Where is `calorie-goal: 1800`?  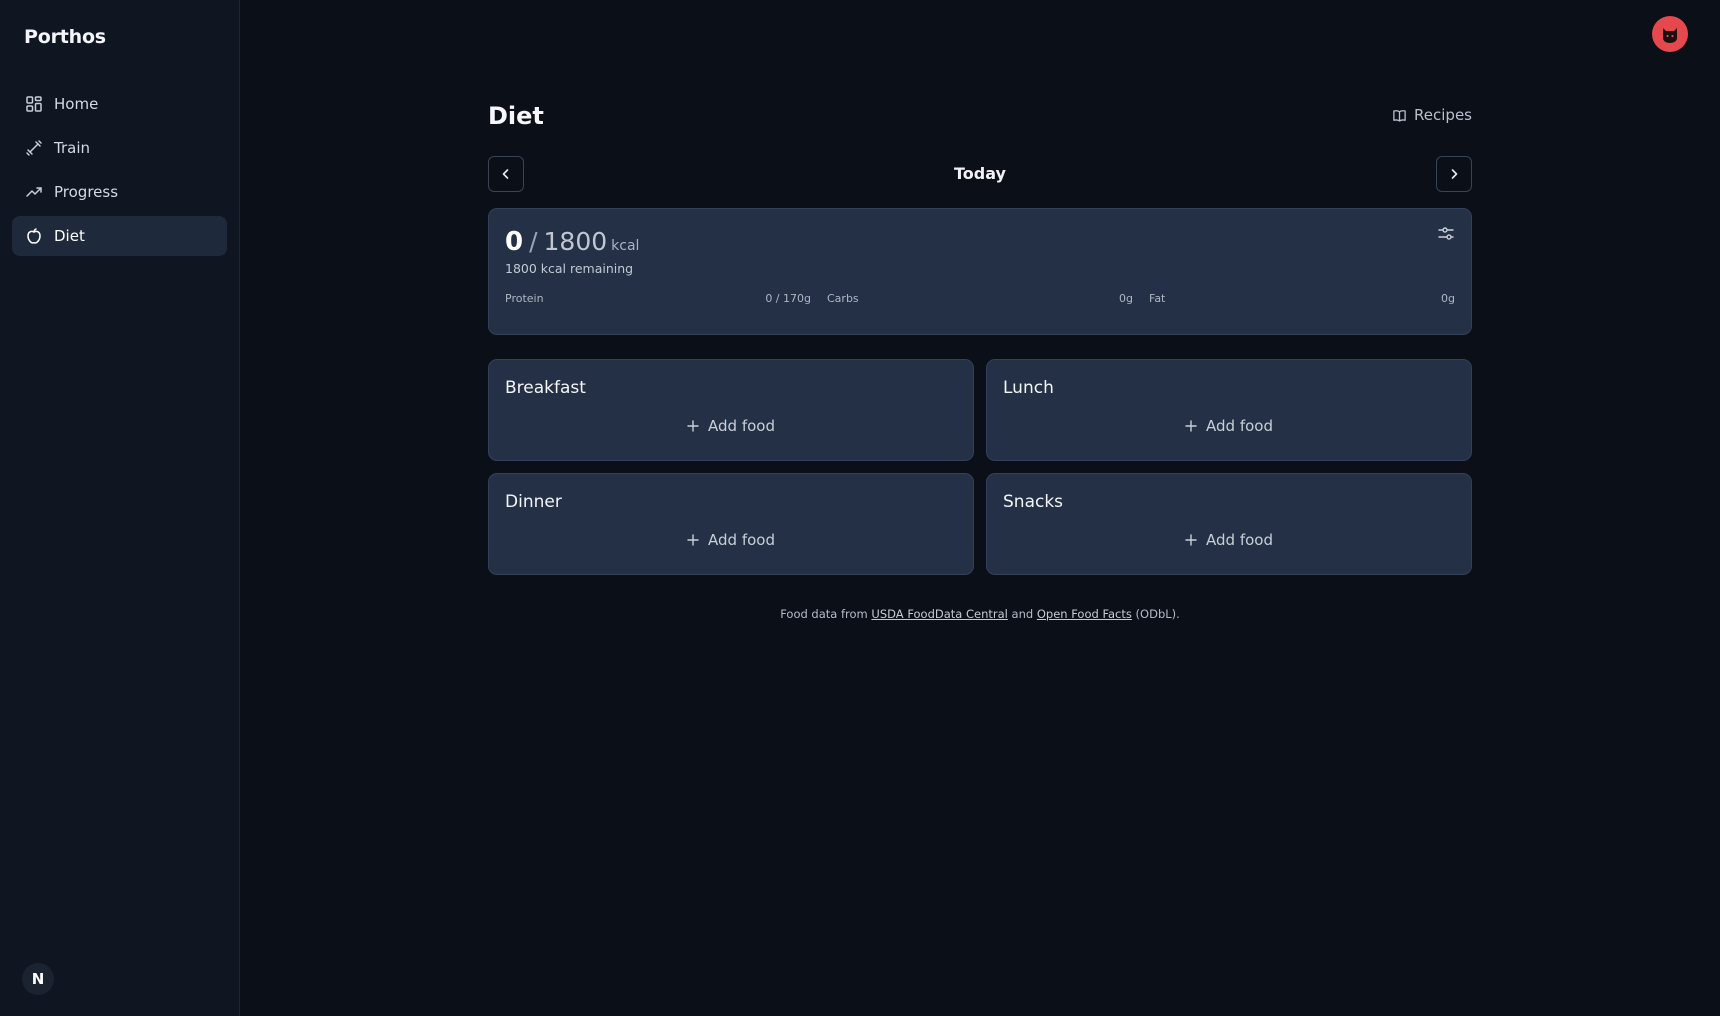
calorie-goal: 1800 is located at coordinates (575, 241).